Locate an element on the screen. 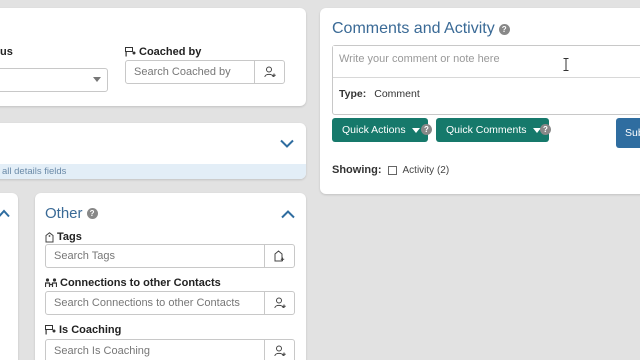 This screenshot has width=640, height=360. submit-label: Sub is located at coordinates (632, 133).